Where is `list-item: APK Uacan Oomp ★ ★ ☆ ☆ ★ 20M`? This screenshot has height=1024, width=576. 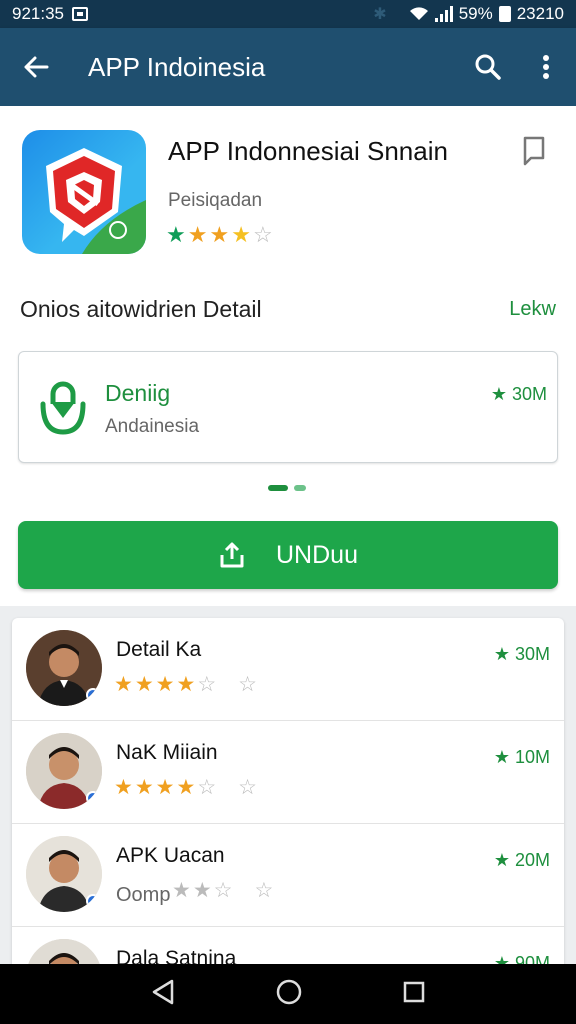 list-item: APK Uacan Oomp ★ ★ ☆ ☆ ★ 20M is located at coordinates (288, 875).